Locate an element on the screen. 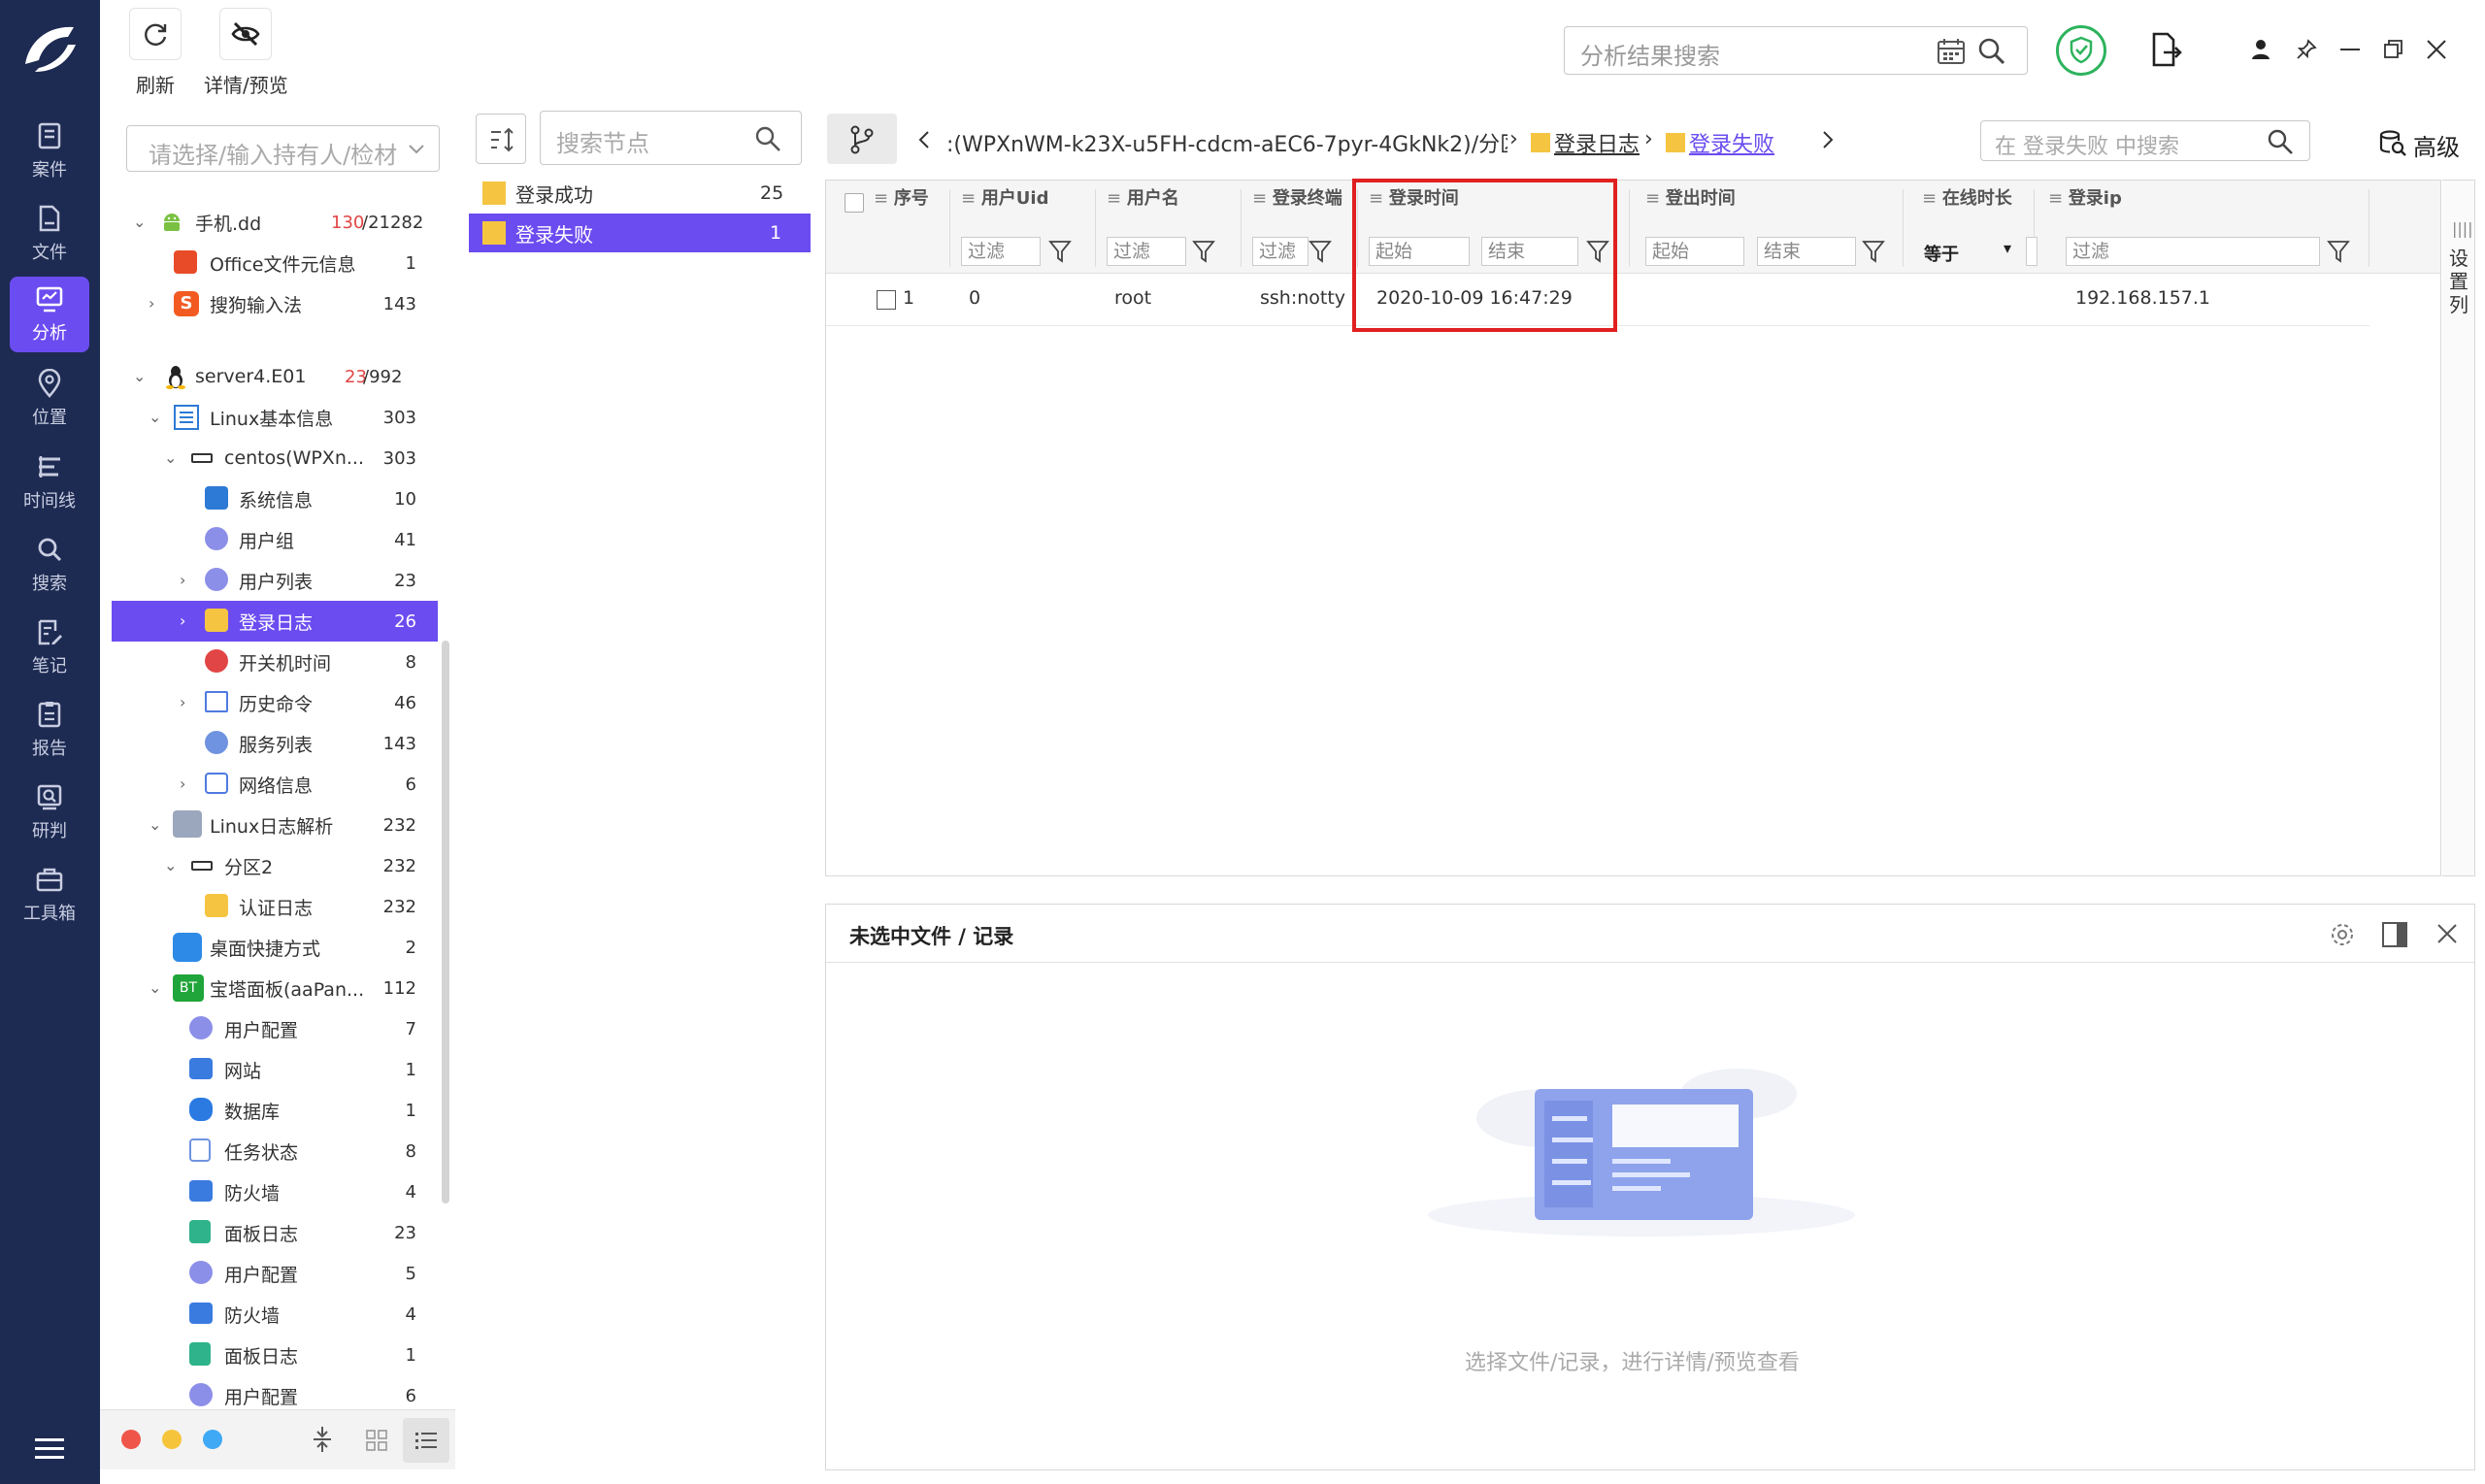 The image size is (2485, 1484). analysis-search-input: 分析结果搜索 is located at coordinates (1796, 50).